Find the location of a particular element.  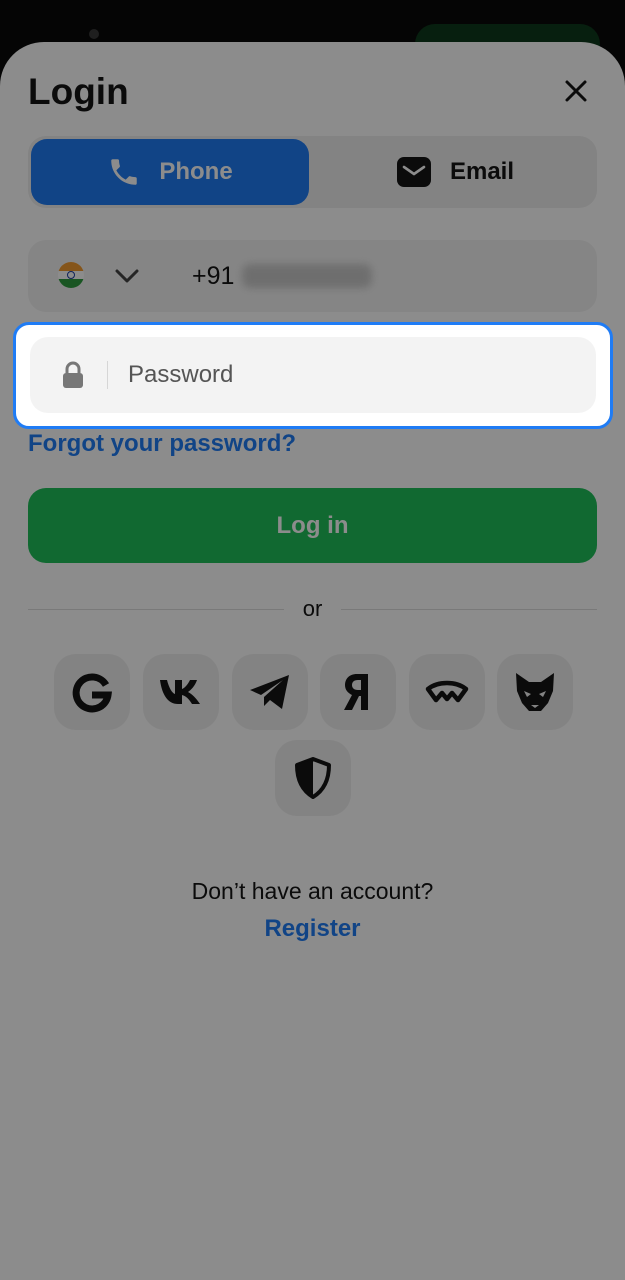

divider-left is located at coordinates (156, 609).